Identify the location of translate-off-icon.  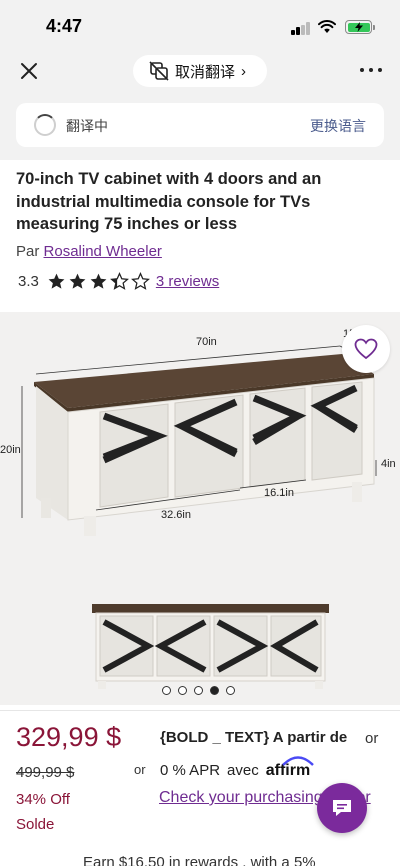
(159, 71).